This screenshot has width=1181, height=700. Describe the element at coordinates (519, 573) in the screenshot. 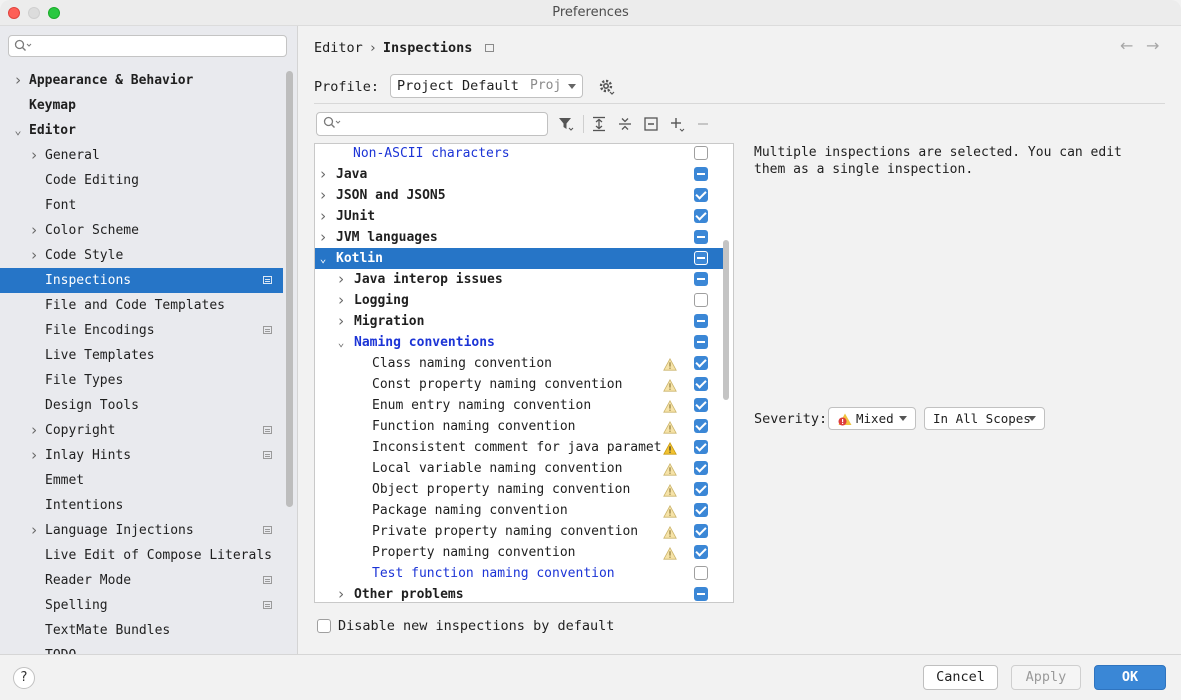

I see `inspection-row: Test function naming convention` at that location.